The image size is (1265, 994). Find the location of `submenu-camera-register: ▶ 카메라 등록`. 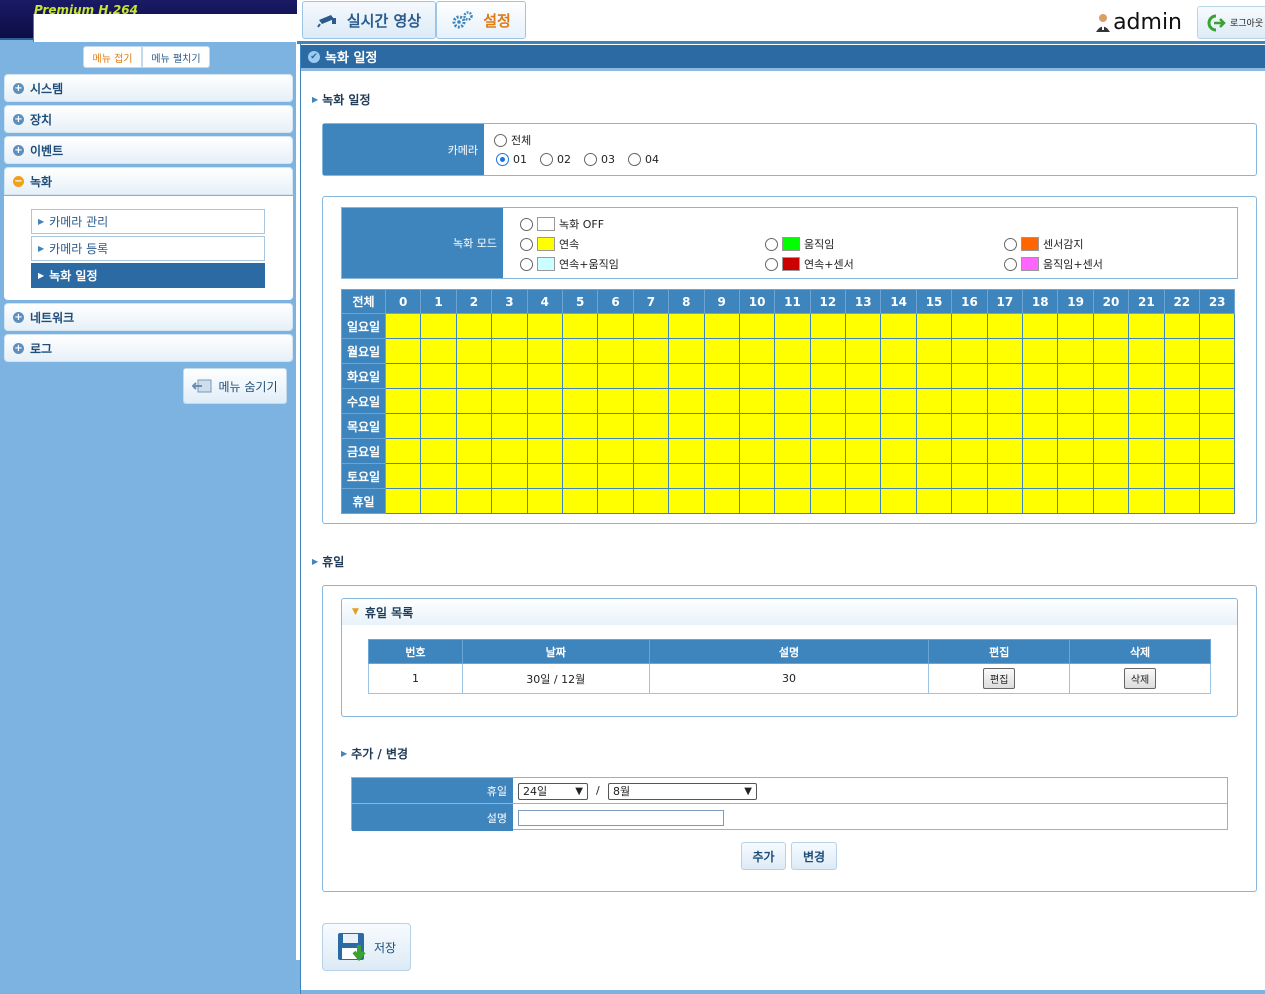

submenu-camera-register: ▶ 카메라 등록 is located at coordinates (148, 248).